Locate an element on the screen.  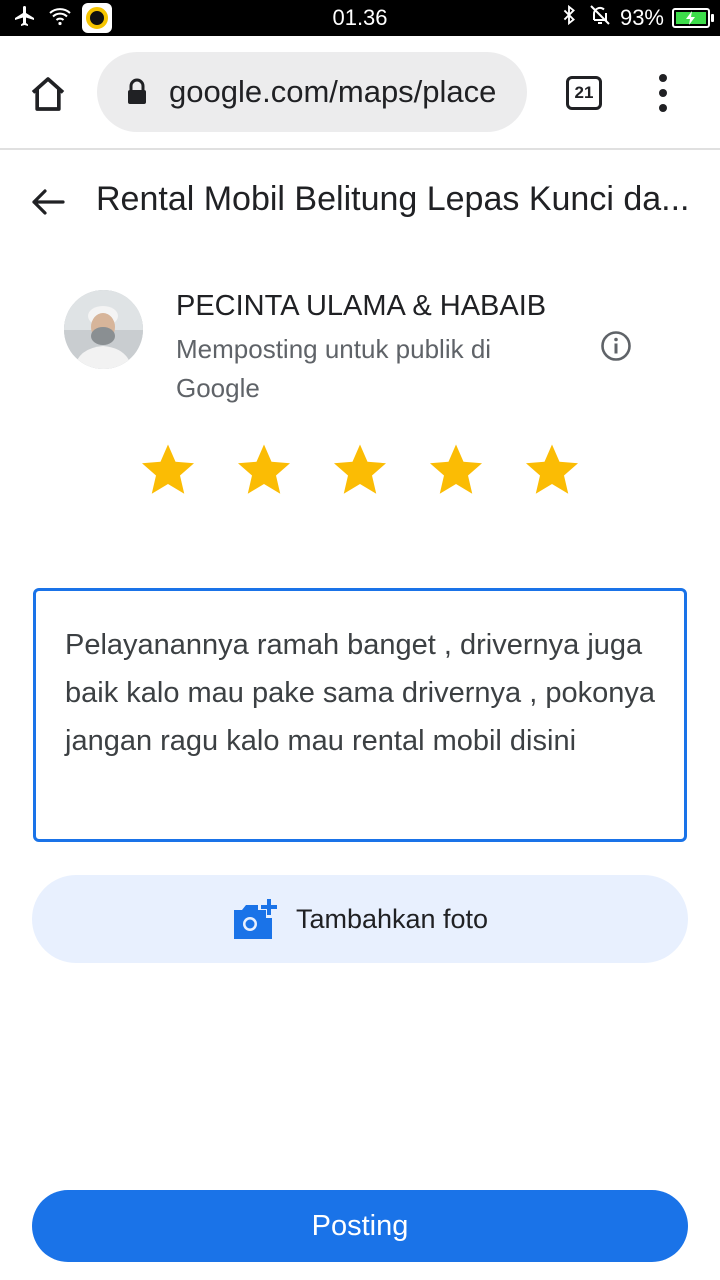
back-button is located at coordinates (48, 202).